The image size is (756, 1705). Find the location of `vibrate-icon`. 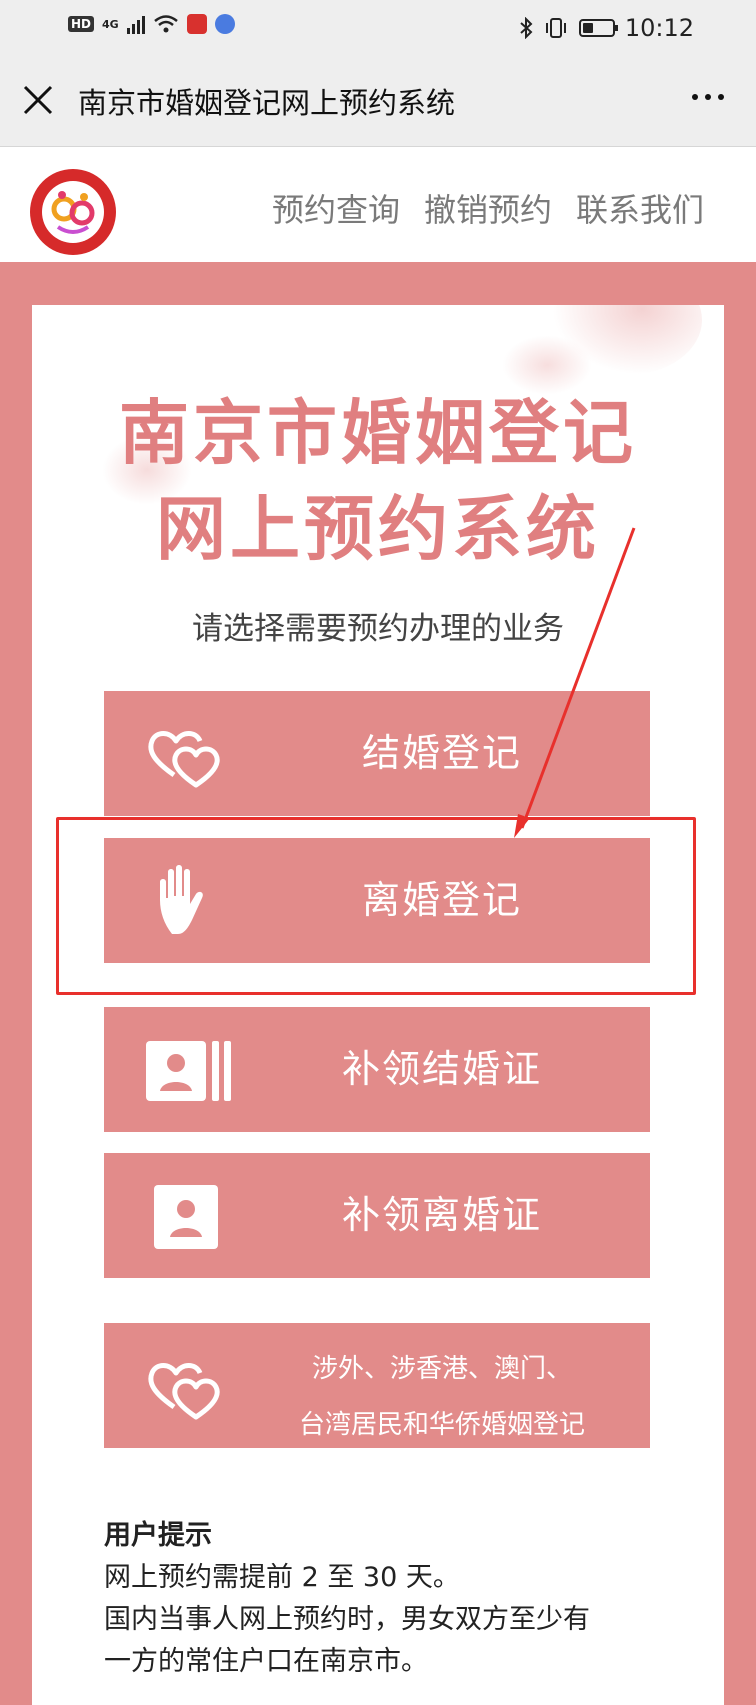

vibrate-icon is located at coordinates (555, 28).